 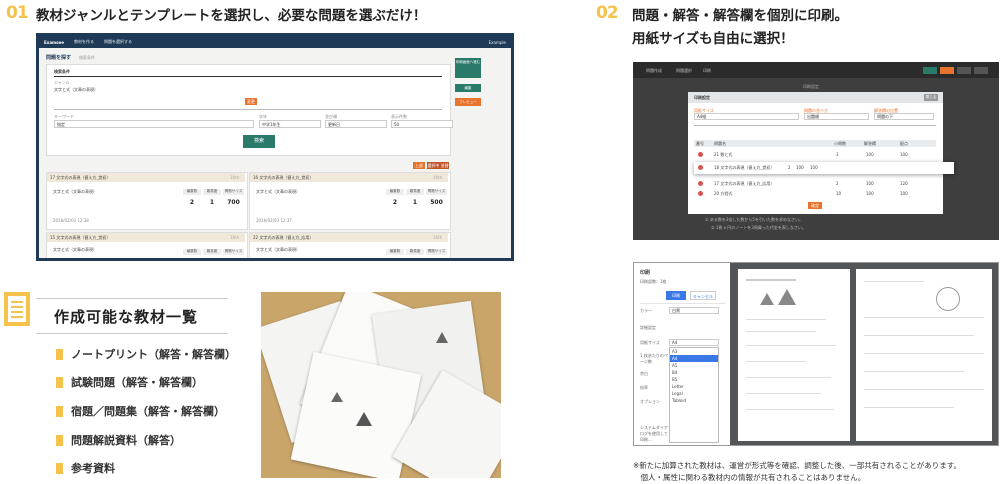 What do you see at coordinates (93, 468) in the screenshot?
I see `materials-item-label: 参考資料` at bounding box center [93, 468].